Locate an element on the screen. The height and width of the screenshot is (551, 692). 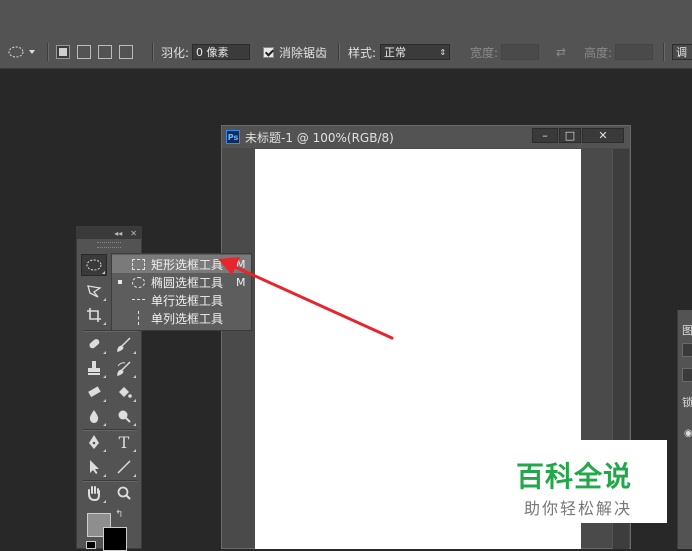
updown-icon: ⇕ is located at coordinates (443, 52).